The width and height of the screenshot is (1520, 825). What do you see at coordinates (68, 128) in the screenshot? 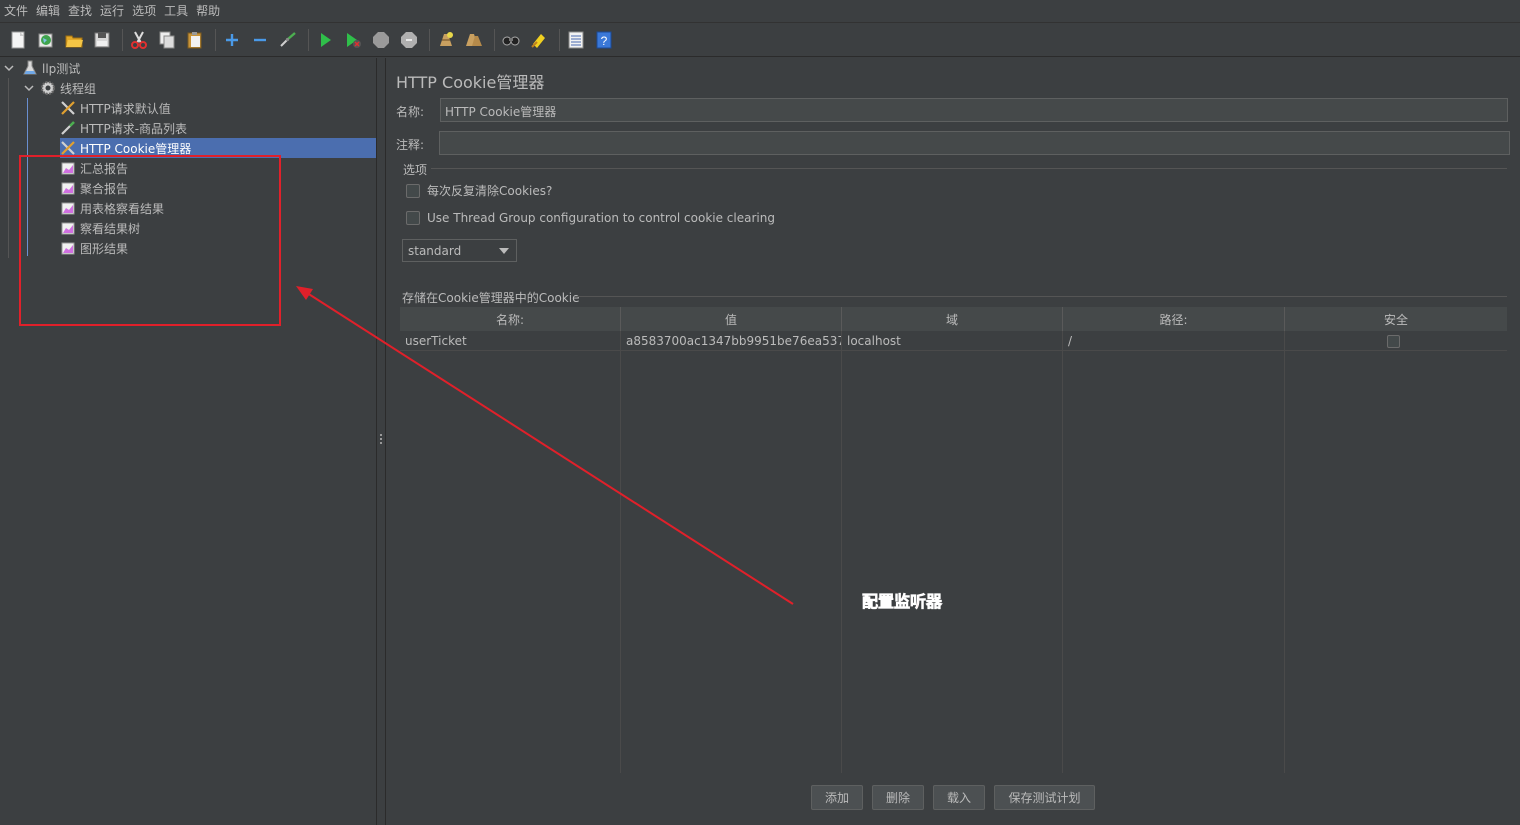
I see `pipette-icon` at bounding box center [68, 128].